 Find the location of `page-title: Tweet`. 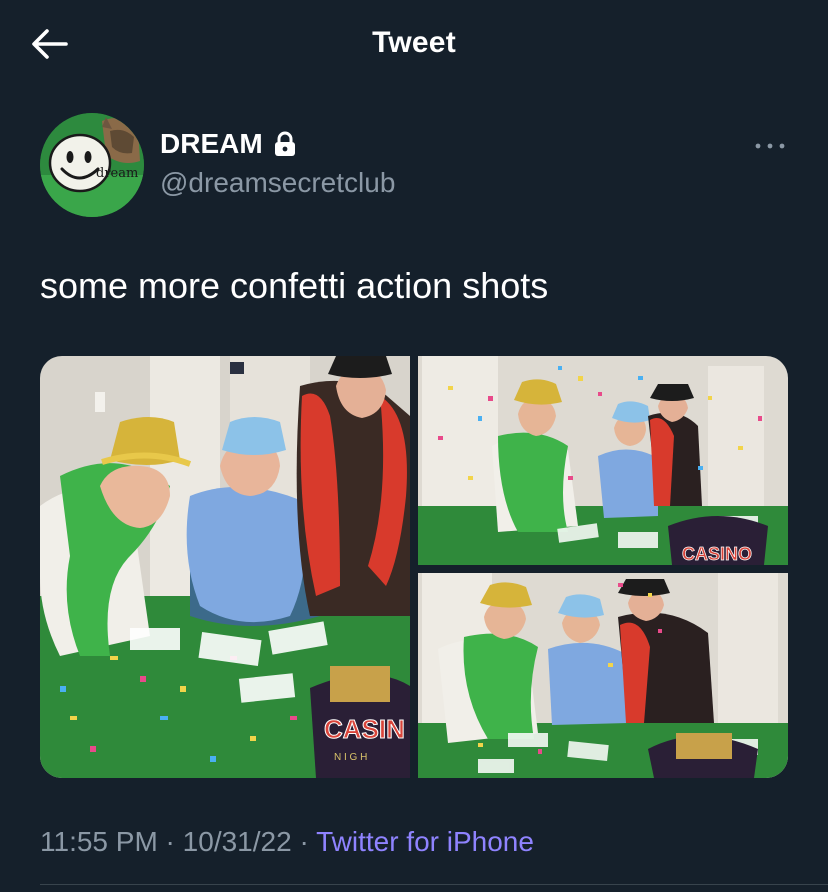

page-title: Tweet is located at coordinates (414, 42).